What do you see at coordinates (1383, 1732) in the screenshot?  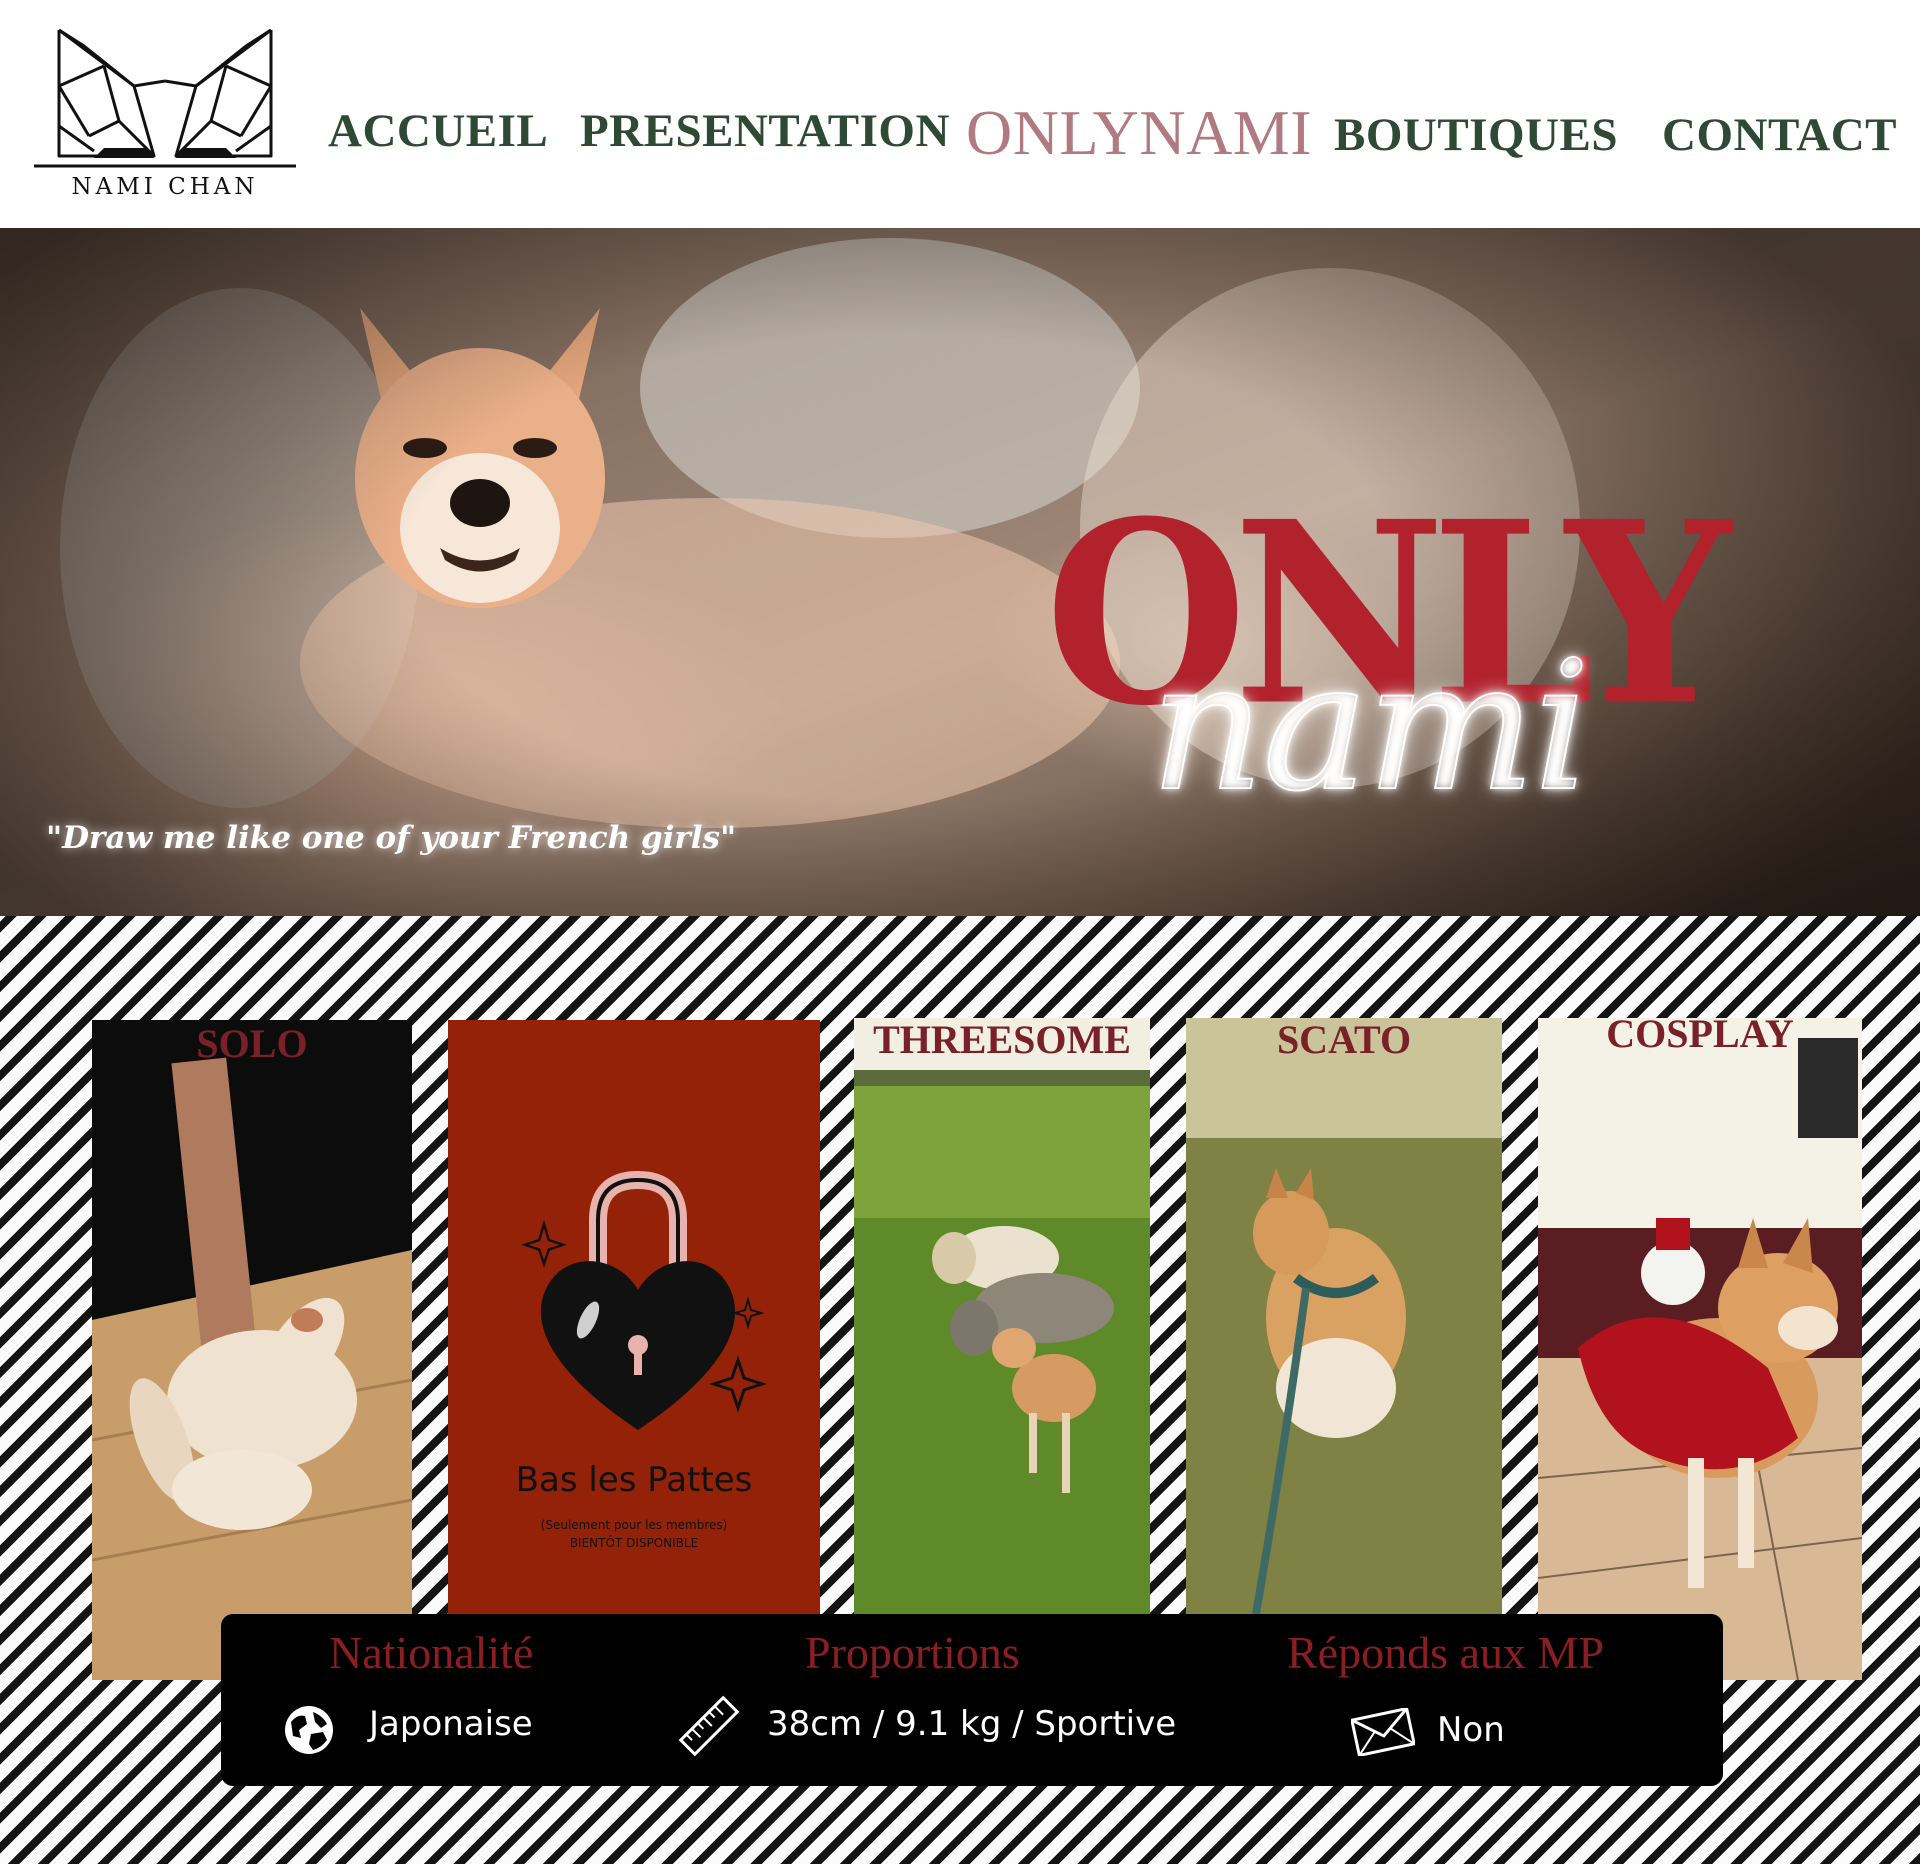 I see `envelope-icon` at bounding box center [1383, 1732].